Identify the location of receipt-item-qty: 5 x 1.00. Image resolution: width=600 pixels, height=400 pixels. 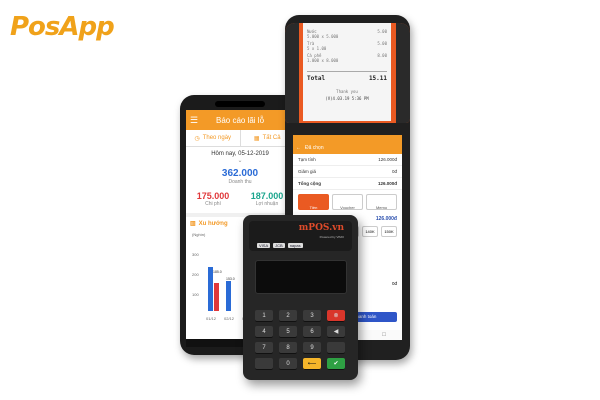
(317, 48).